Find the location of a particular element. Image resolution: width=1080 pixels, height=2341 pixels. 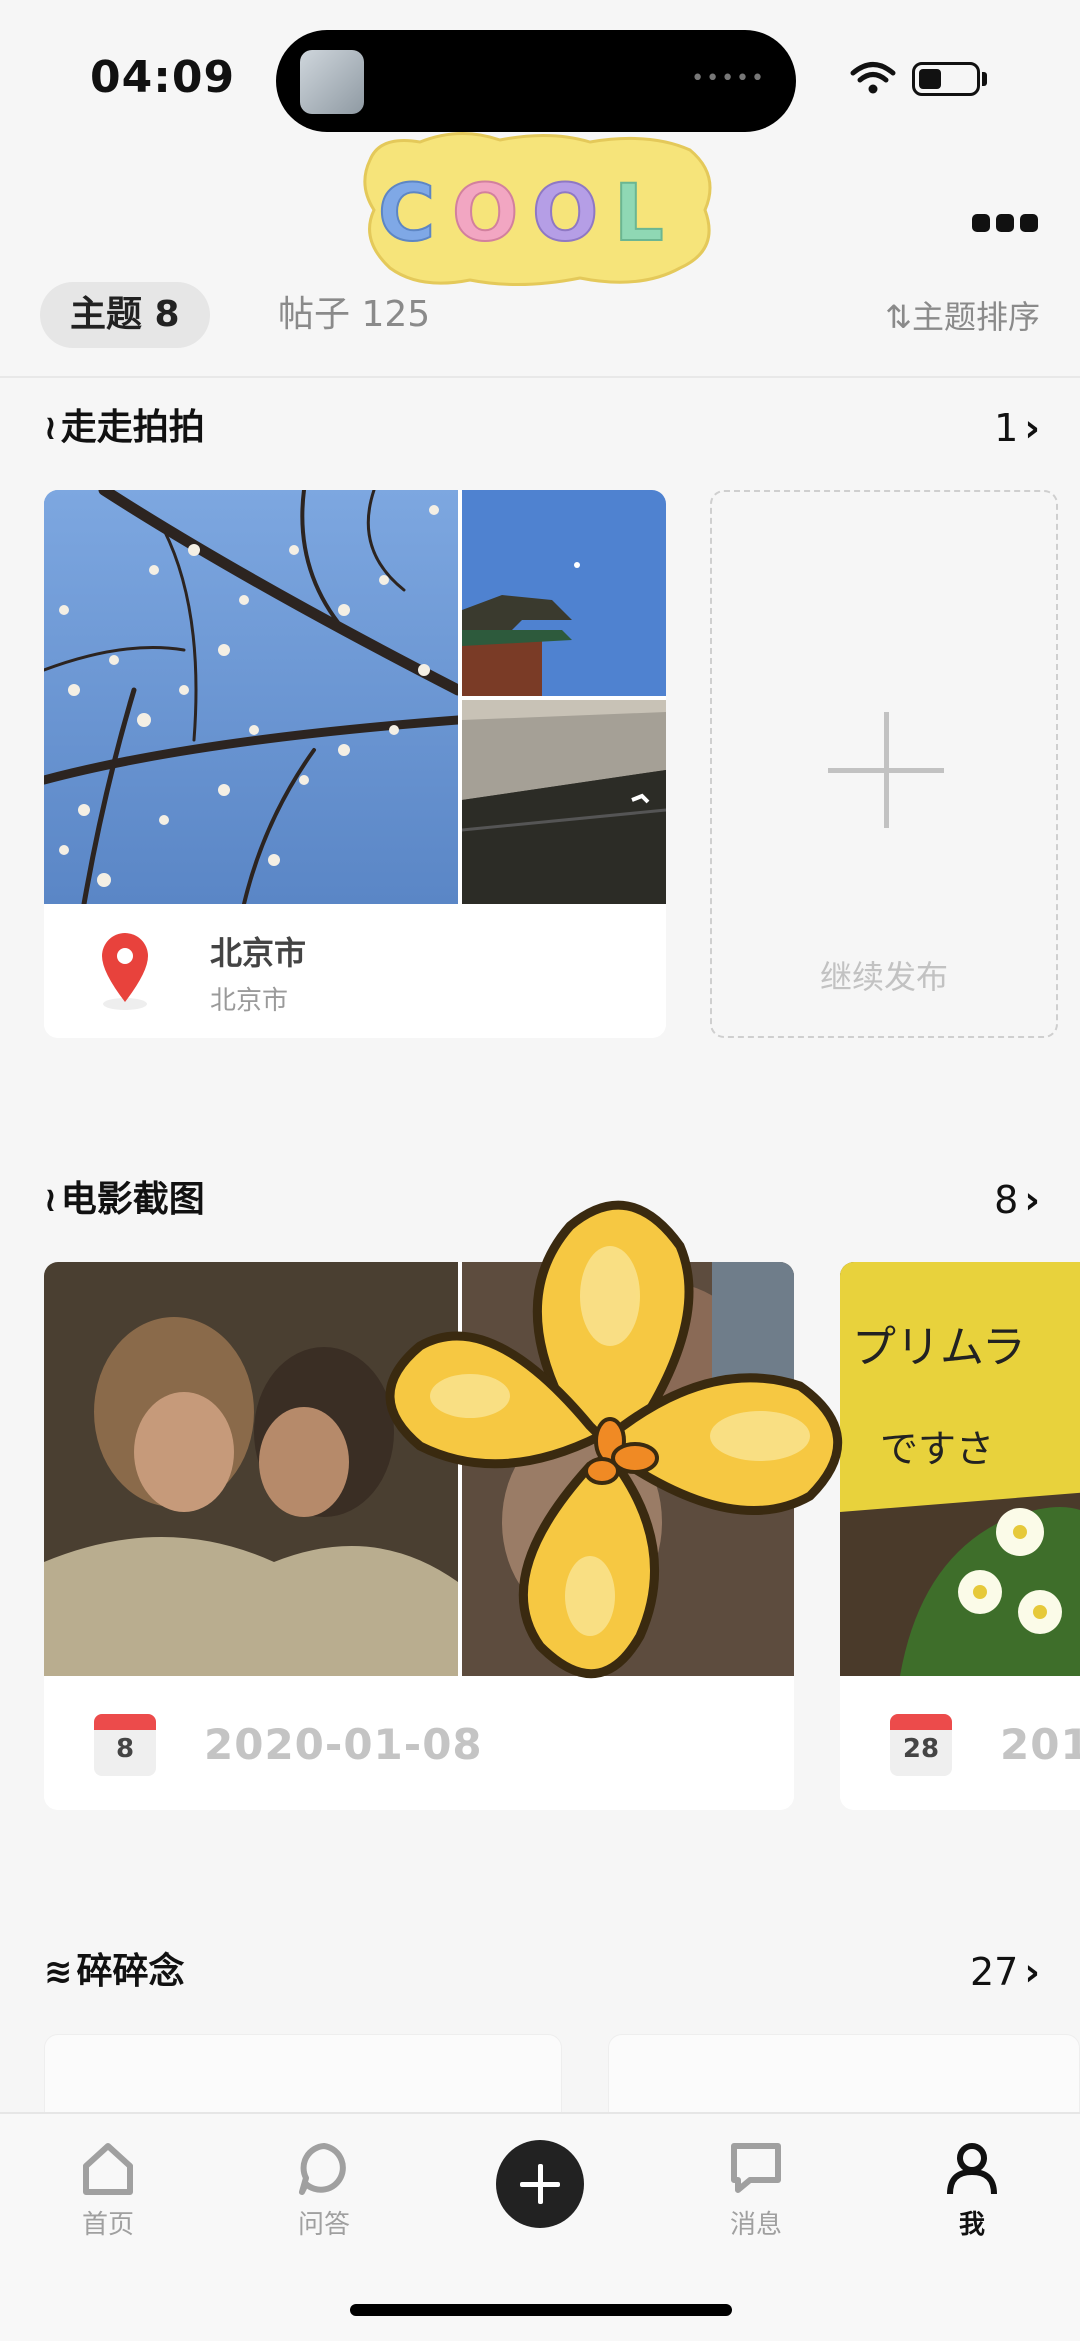

home-indicator is located at coordinates (541, 2310).